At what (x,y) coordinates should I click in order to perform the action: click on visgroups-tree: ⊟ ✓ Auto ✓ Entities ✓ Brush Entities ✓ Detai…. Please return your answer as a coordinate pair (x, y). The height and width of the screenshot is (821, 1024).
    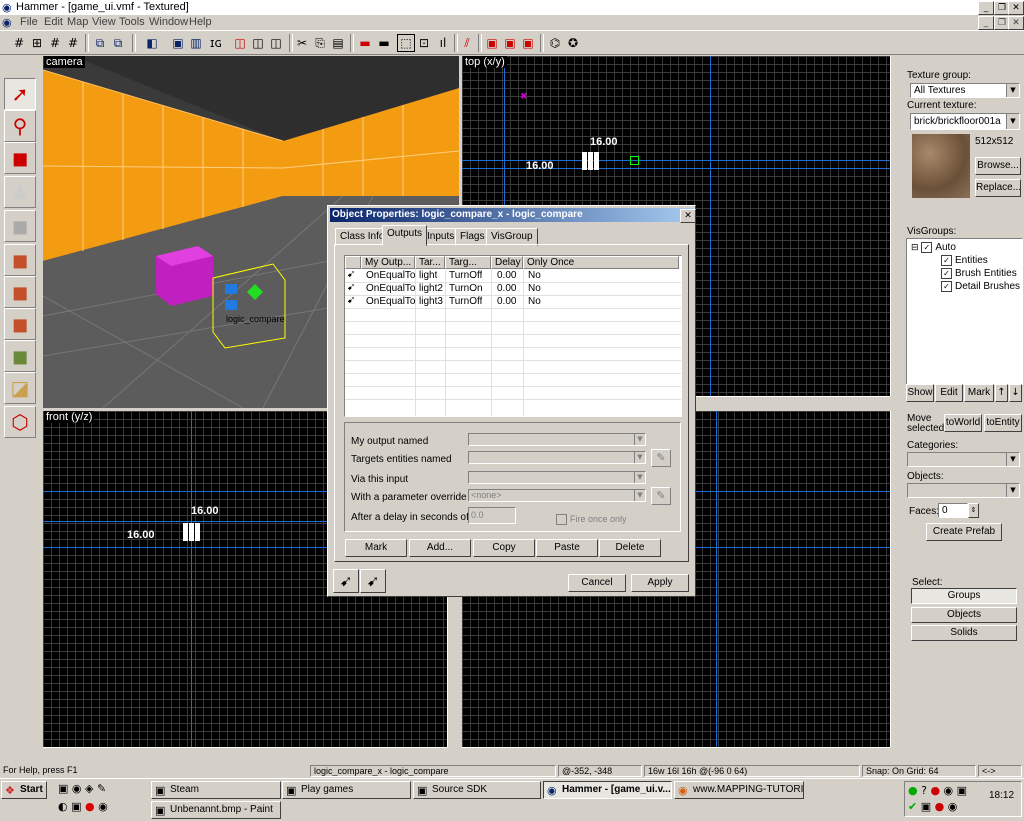
    Looking at the image, I should click on (964, 311).